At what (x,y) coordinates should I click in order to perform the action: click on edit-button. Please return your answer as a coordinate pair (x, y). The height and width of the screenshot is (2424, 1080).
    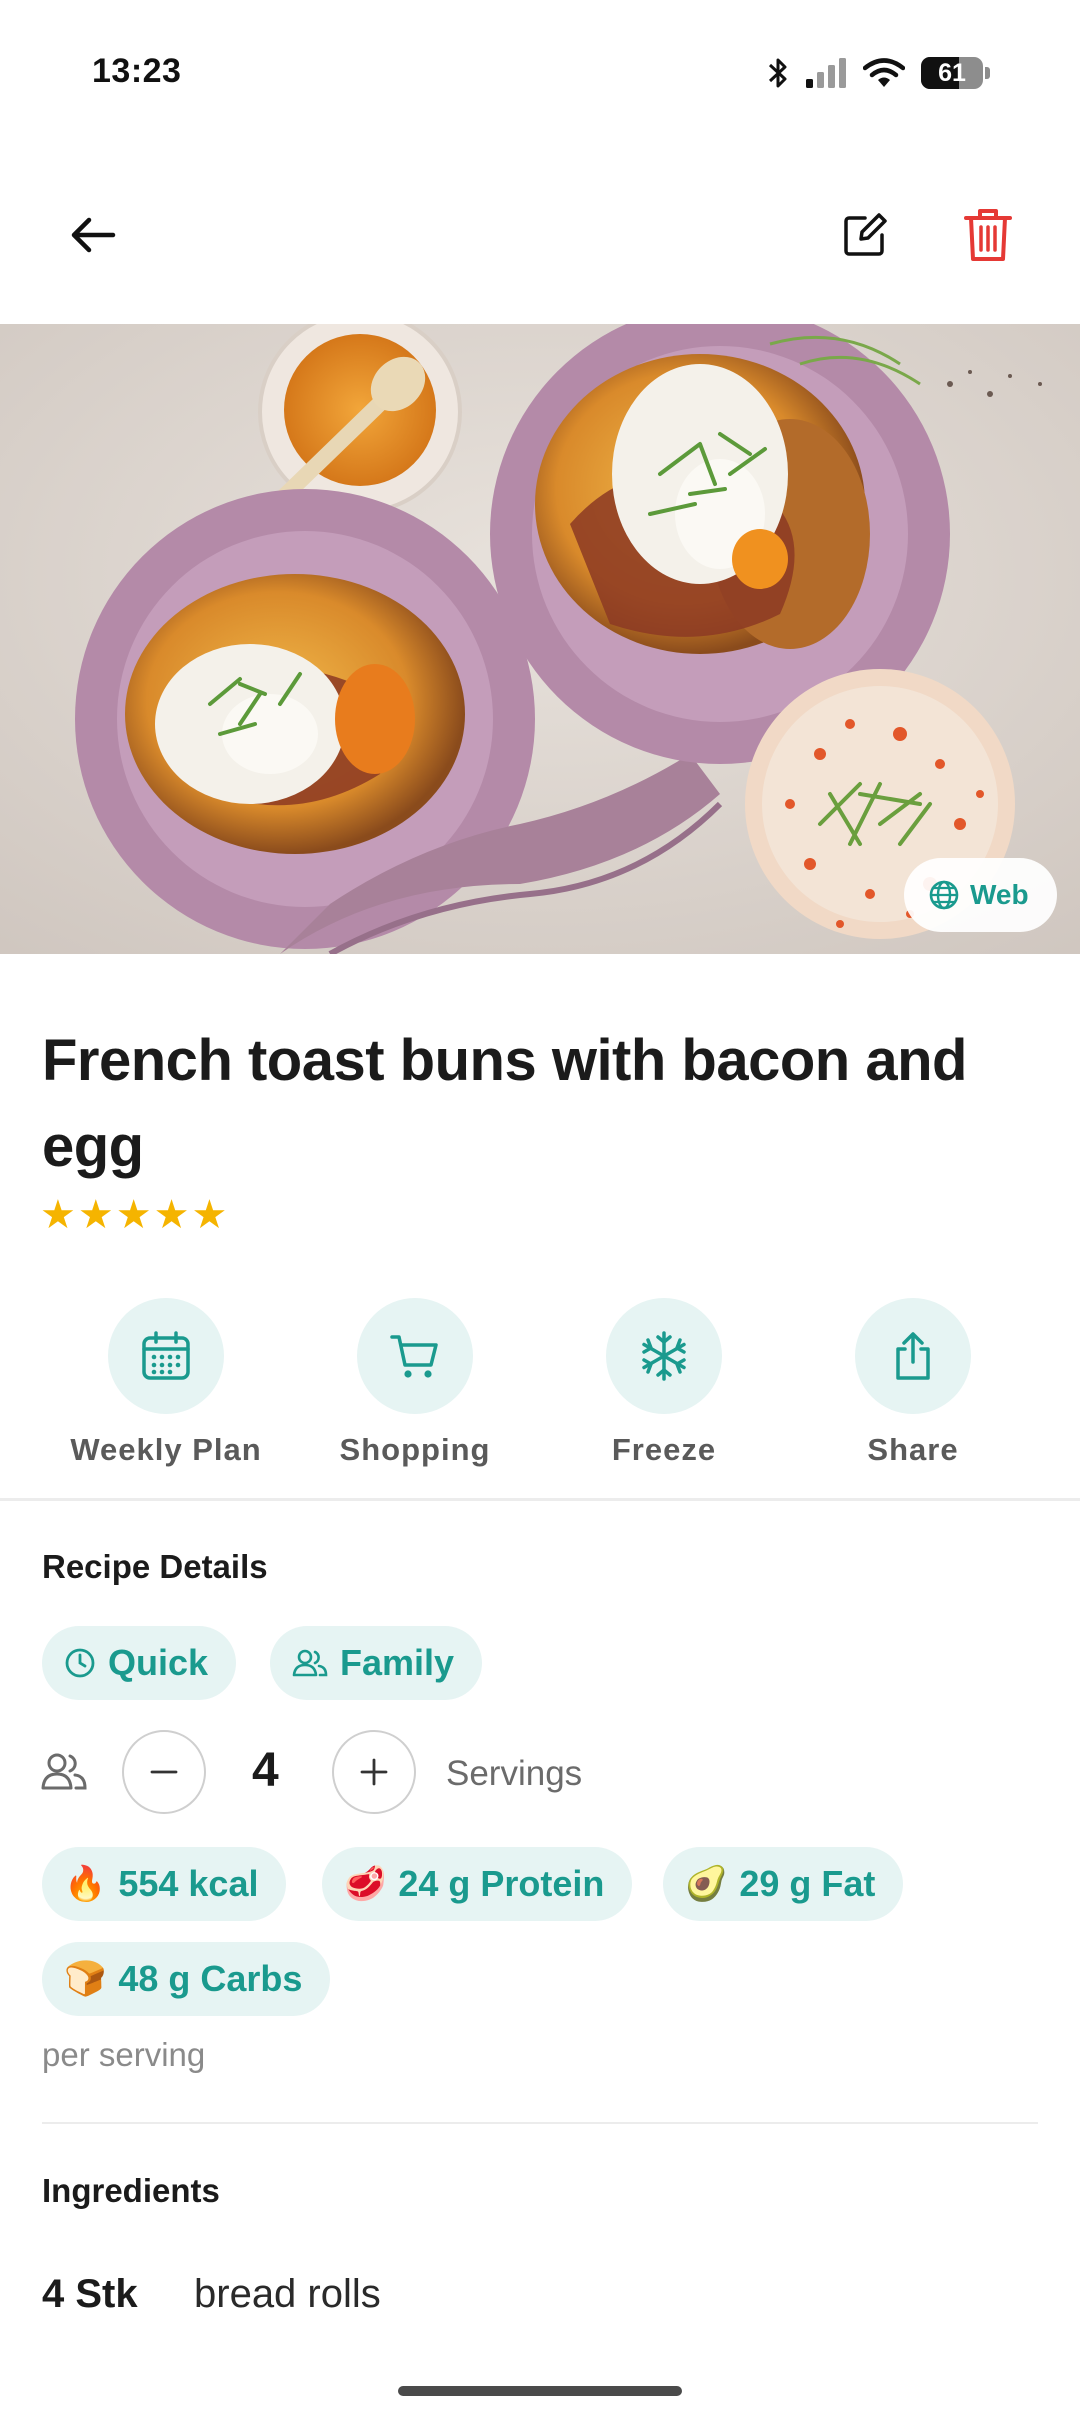
    Looking at the image, I should click on (865, 235).